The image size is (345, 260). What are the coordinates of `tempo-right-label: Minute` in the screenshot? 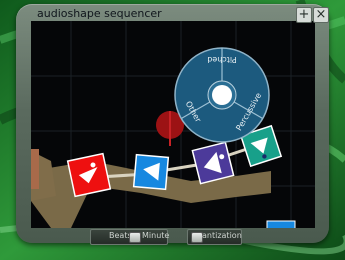 It's located at (156, 235).